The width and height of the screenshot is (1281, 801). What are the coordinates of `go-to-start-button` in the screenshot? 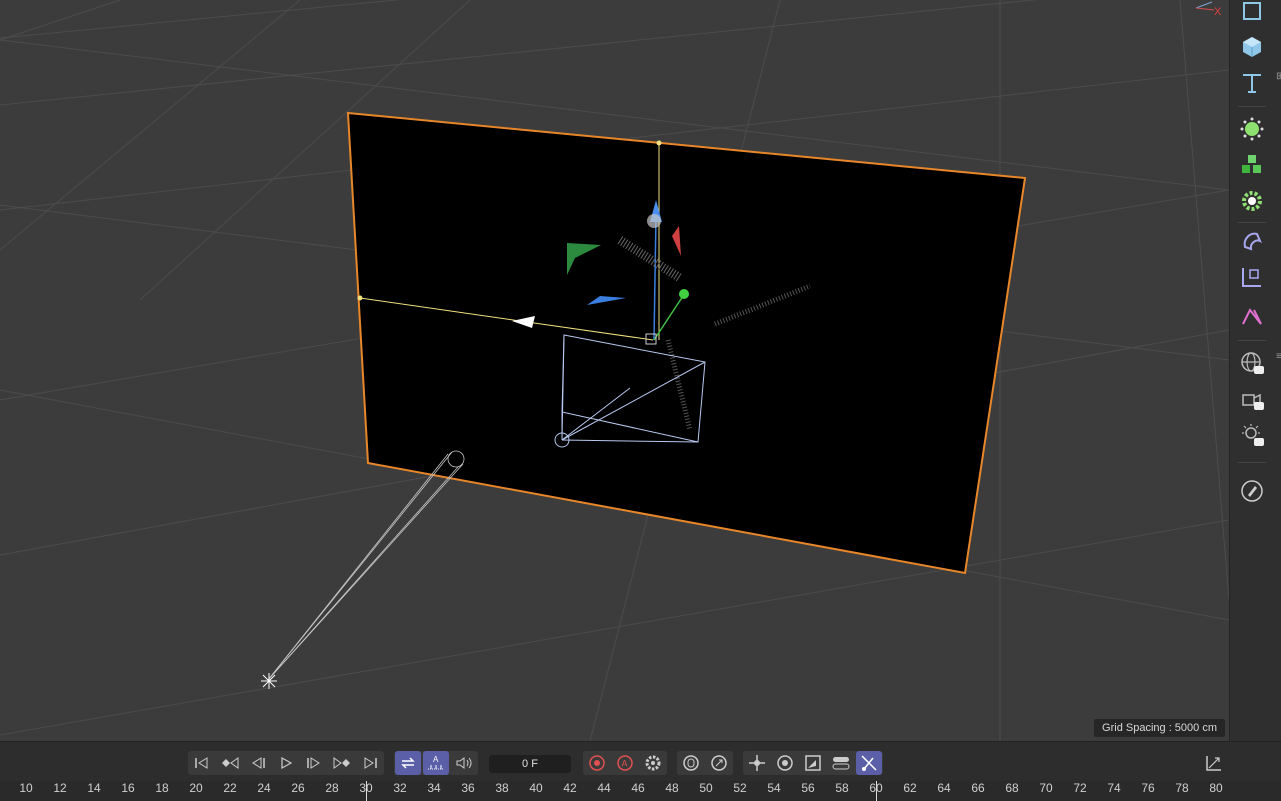 It's located at (202, 763).